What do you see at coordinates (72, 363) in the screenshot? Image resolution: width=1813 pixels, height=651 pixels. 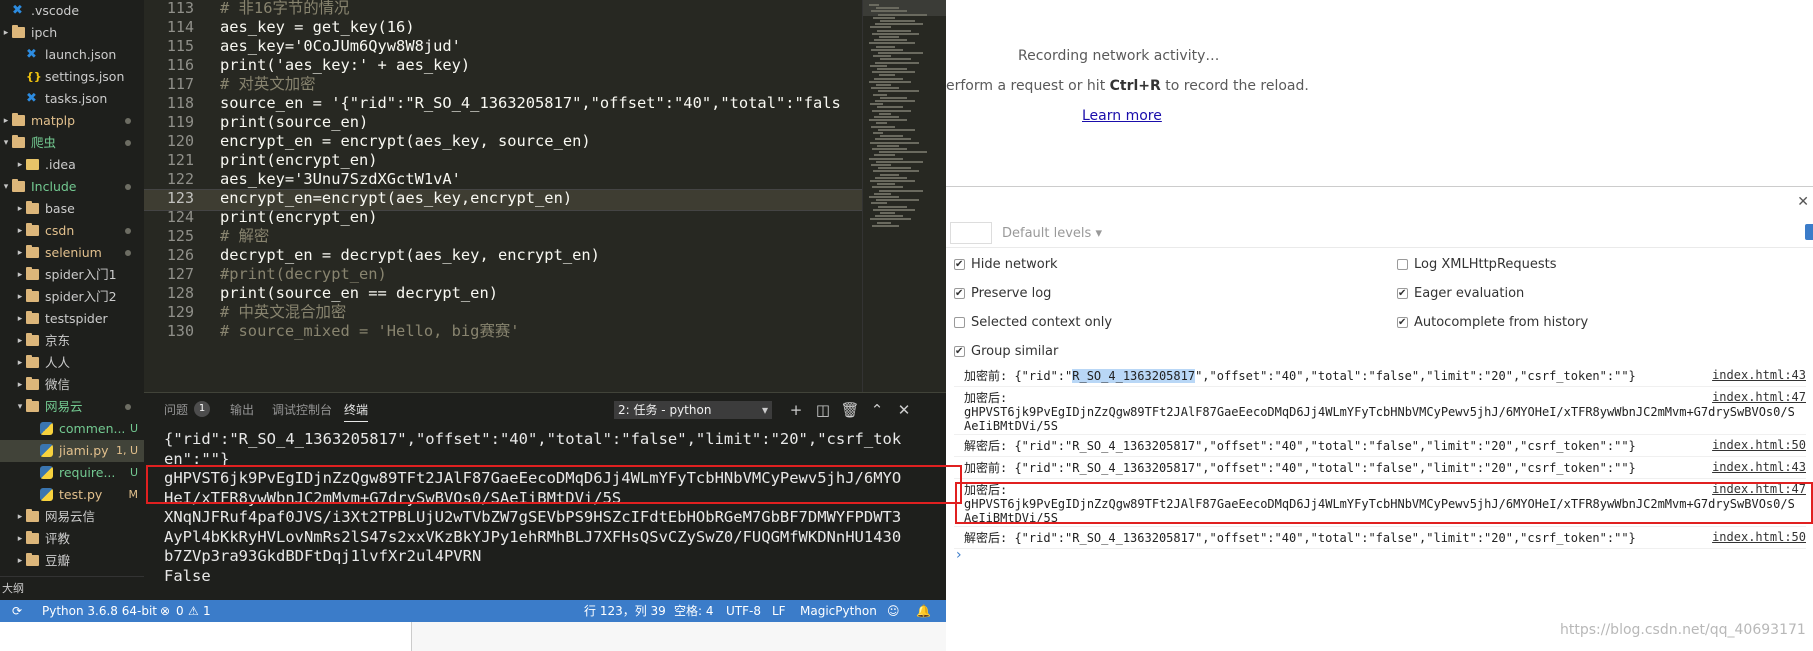 I see `explorer-item: ▸ 人人` at bounding box center [72, 363].